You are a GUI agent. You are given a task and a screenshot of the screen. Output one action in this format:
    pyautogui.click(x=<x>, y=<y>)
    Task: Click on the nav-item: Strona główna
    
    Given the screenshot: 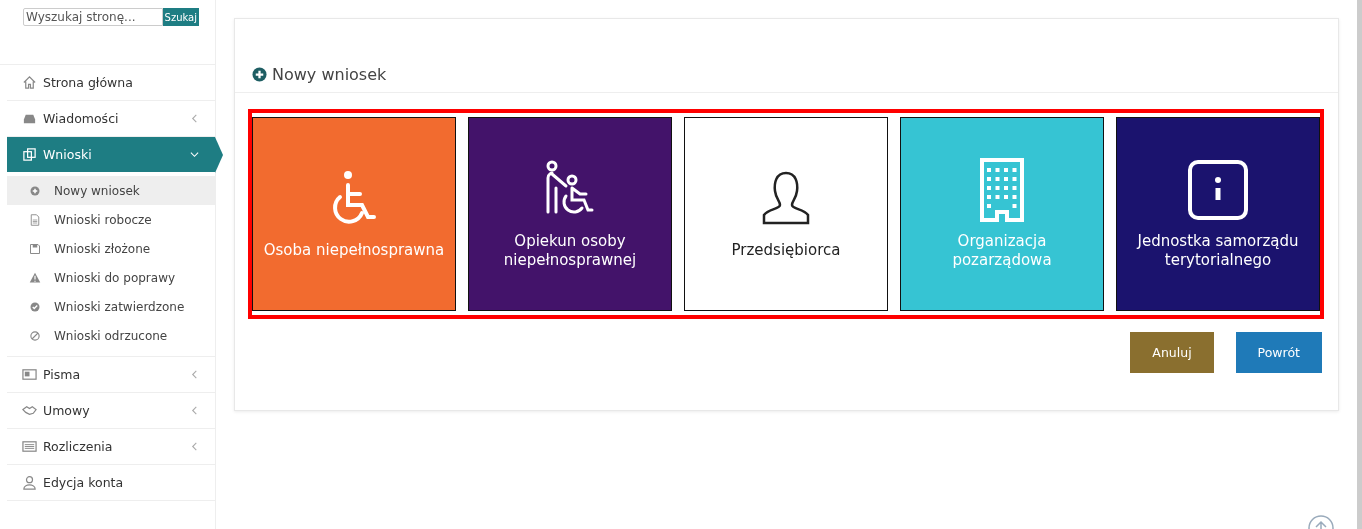 What is the action you would take?
    pyautogui.click(x=111, y=83)
    